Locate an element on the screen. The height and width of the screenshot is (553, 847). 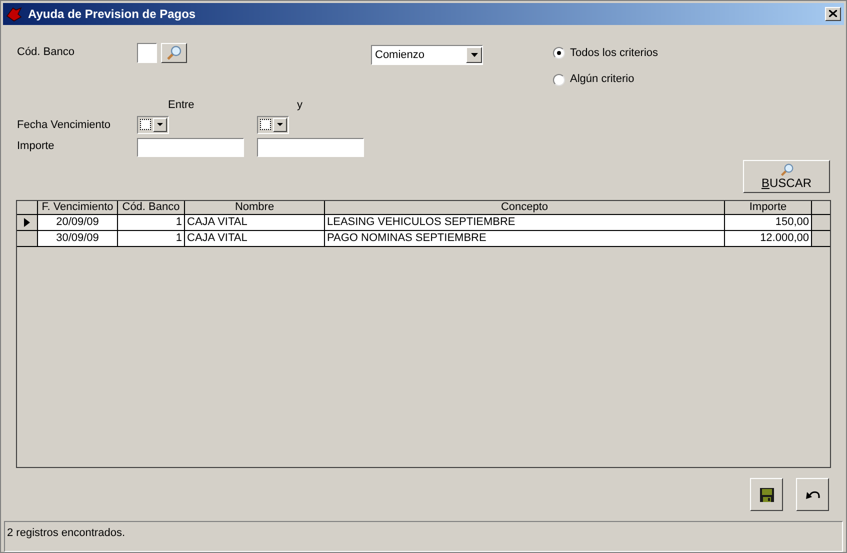
combo-value: Comienzo is located at coordinates (400, 55).